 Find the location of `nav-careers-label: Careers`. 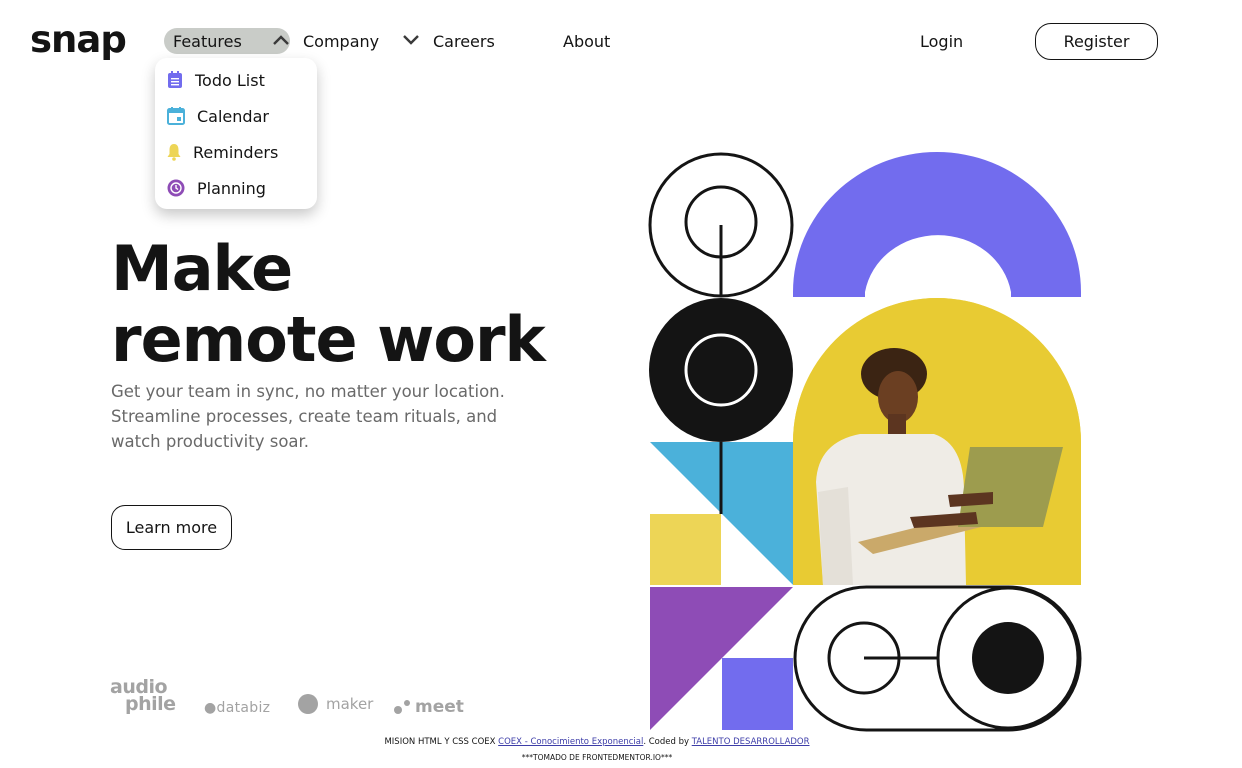

nav-careers-label: Careers is located at coordinates (464, 41).